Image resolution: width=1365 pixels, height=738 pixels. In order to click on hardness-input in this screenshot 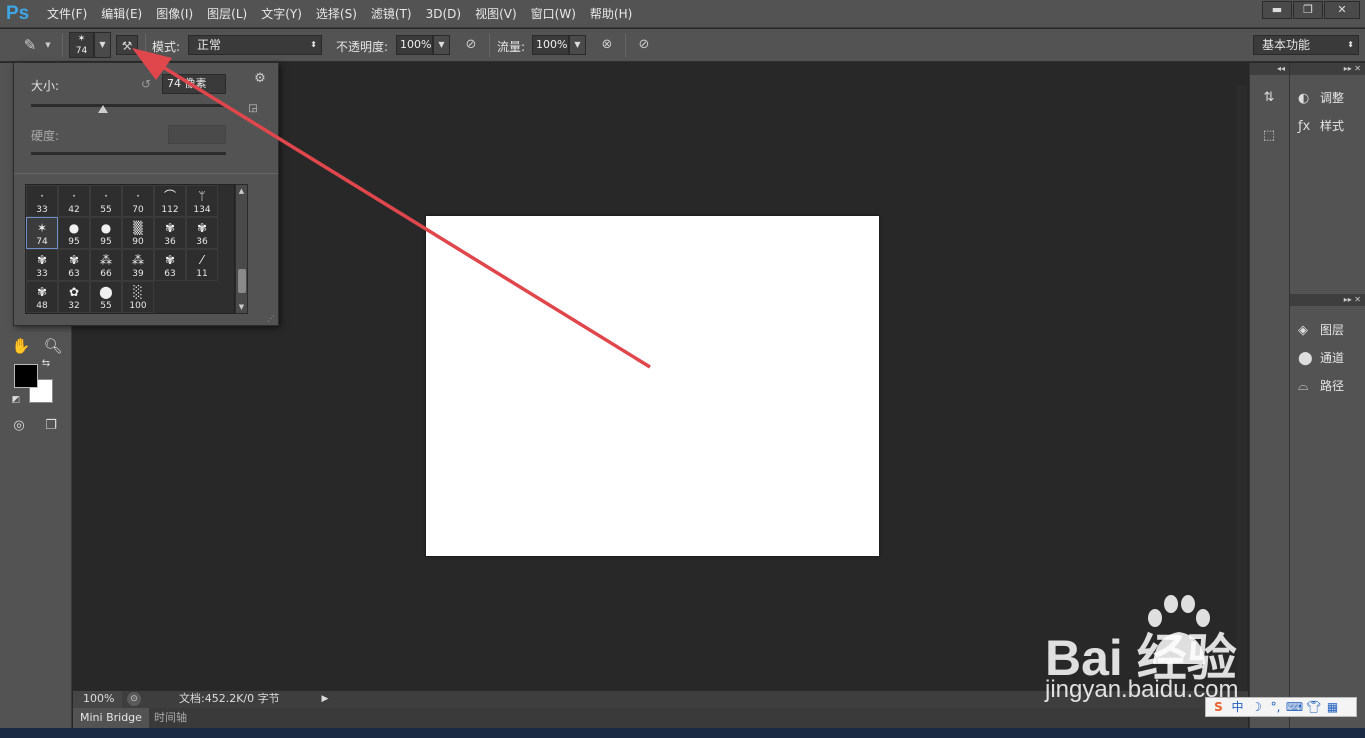, I will do `click(197, 134)`.